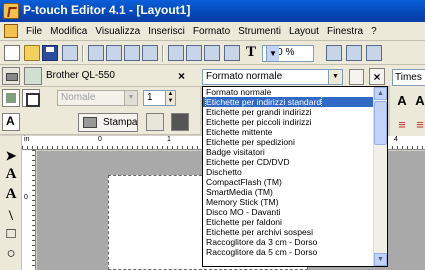  I want to click on format-option-label: Etichette per grandi indirizzi, so click(259, 112).